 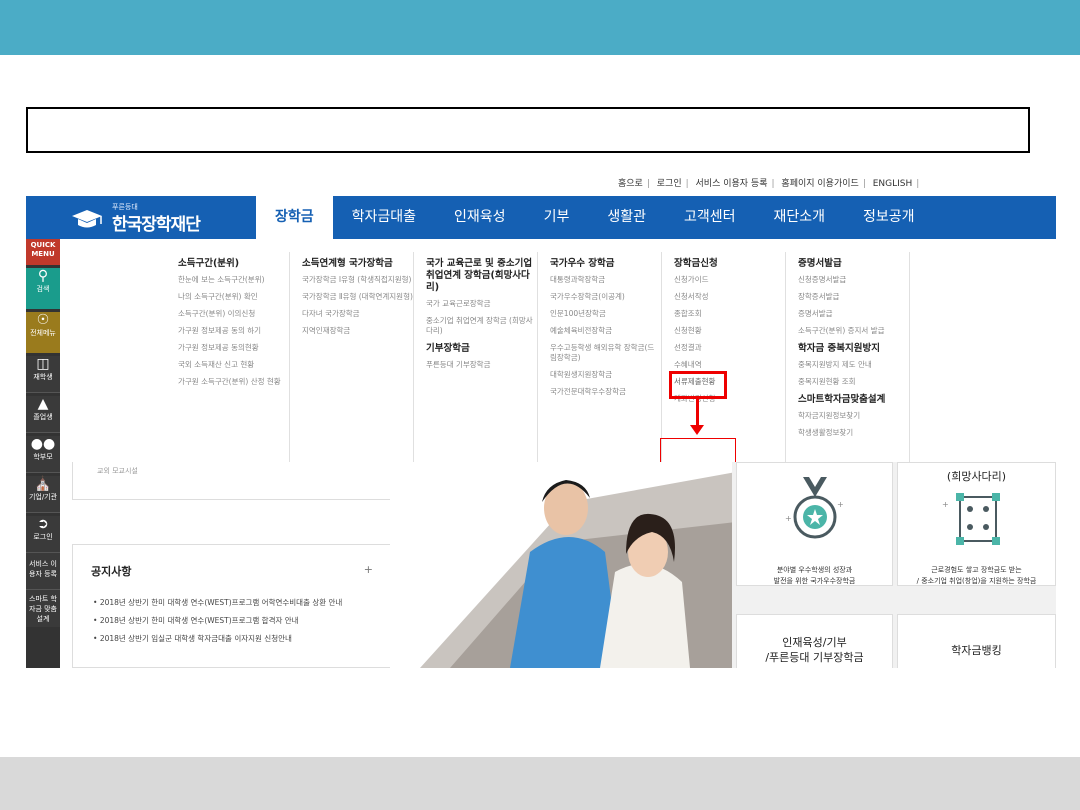 What do you see at coordinates (481, 304) in the screenshot?
I see `mega-item: 국가 교육근로장학금` at bounding box center [481, 304].